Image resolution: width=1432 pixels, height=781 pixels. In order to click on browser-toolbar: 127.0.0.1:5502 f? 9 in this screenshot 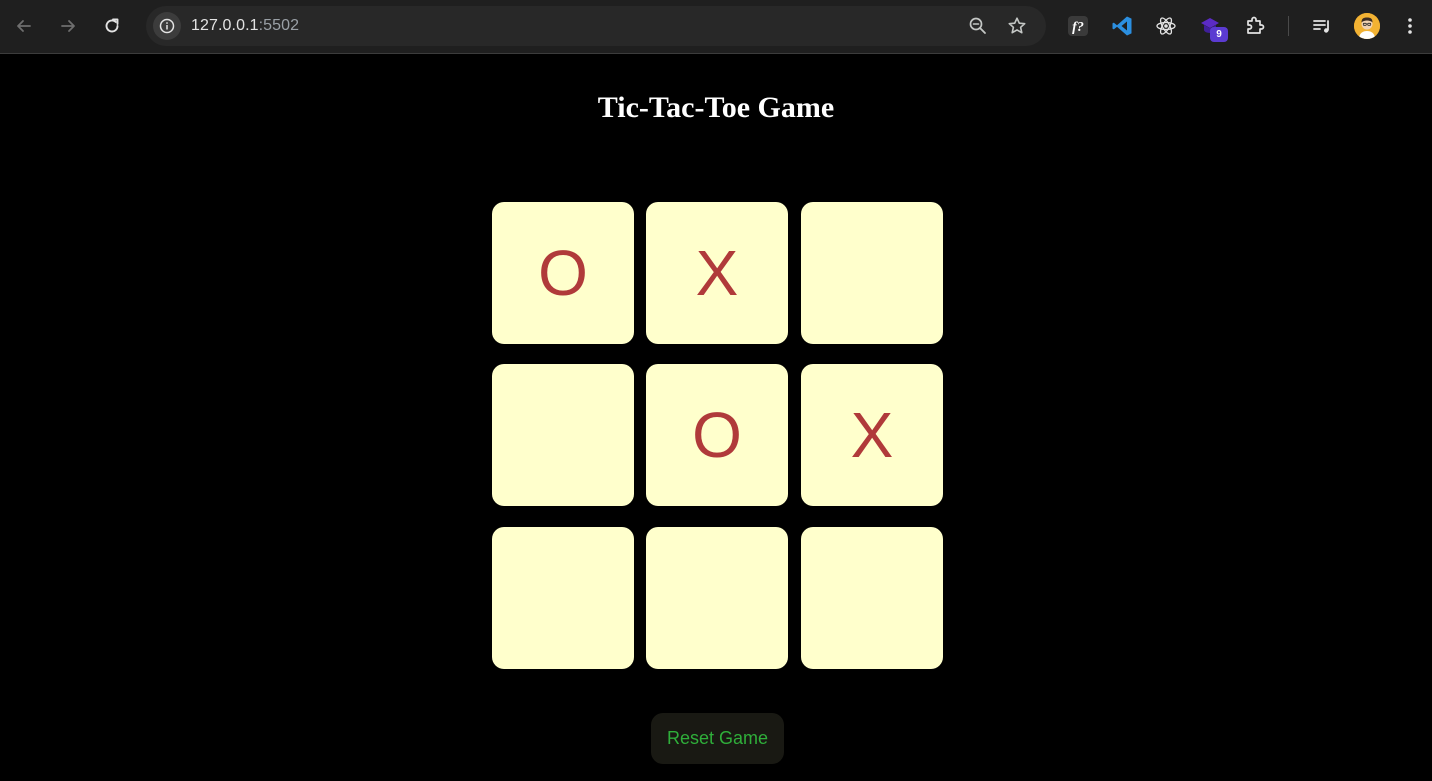, I will do `click(716, 27)`.